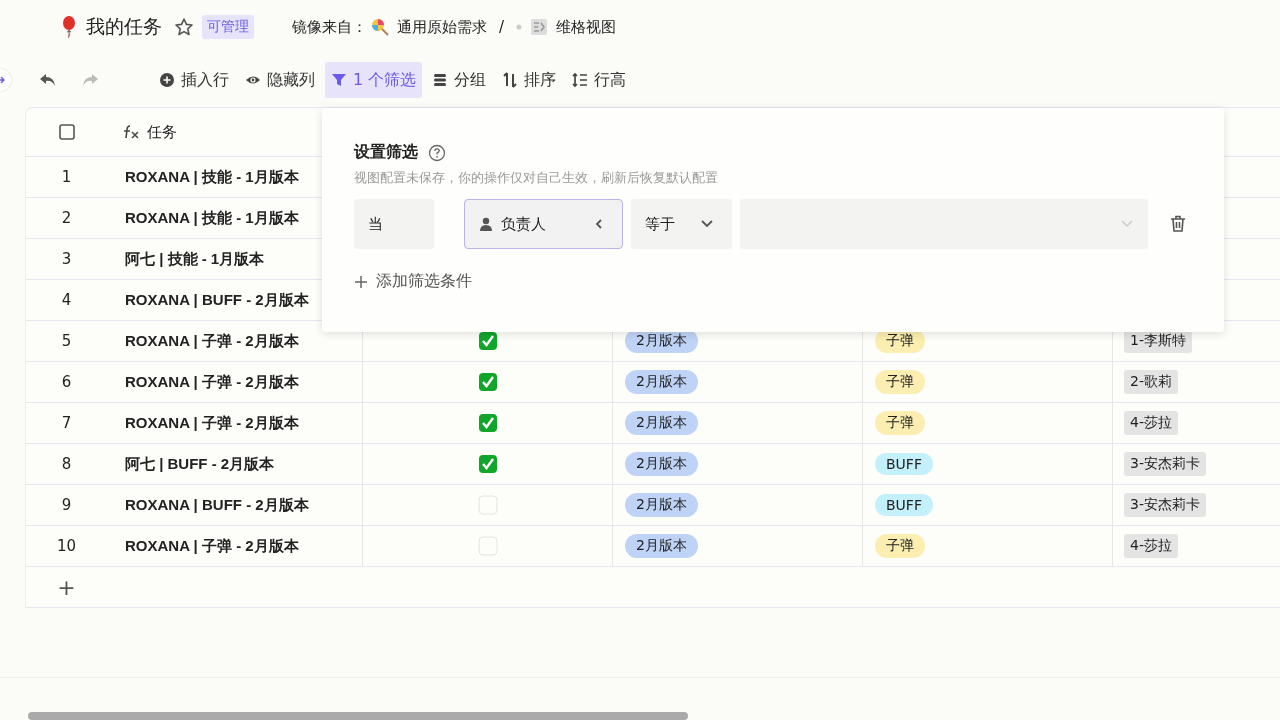  What do you see at coordinates (90, 80) in the screenshot?
I see `redo-icon` at bounding box center [90, 80].